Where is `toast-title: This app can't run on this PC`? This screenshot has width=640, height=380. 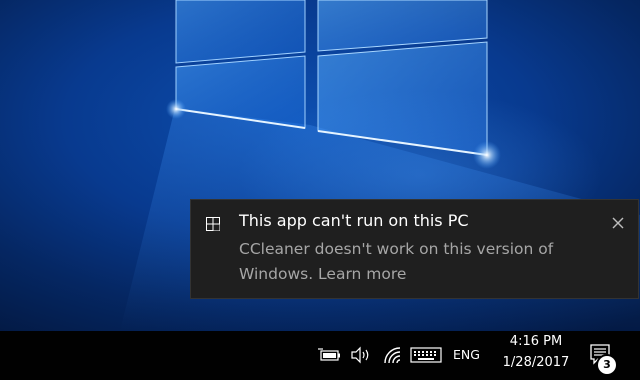 toast-title: This app can't run on this PC is located at coordinates (354, 220).